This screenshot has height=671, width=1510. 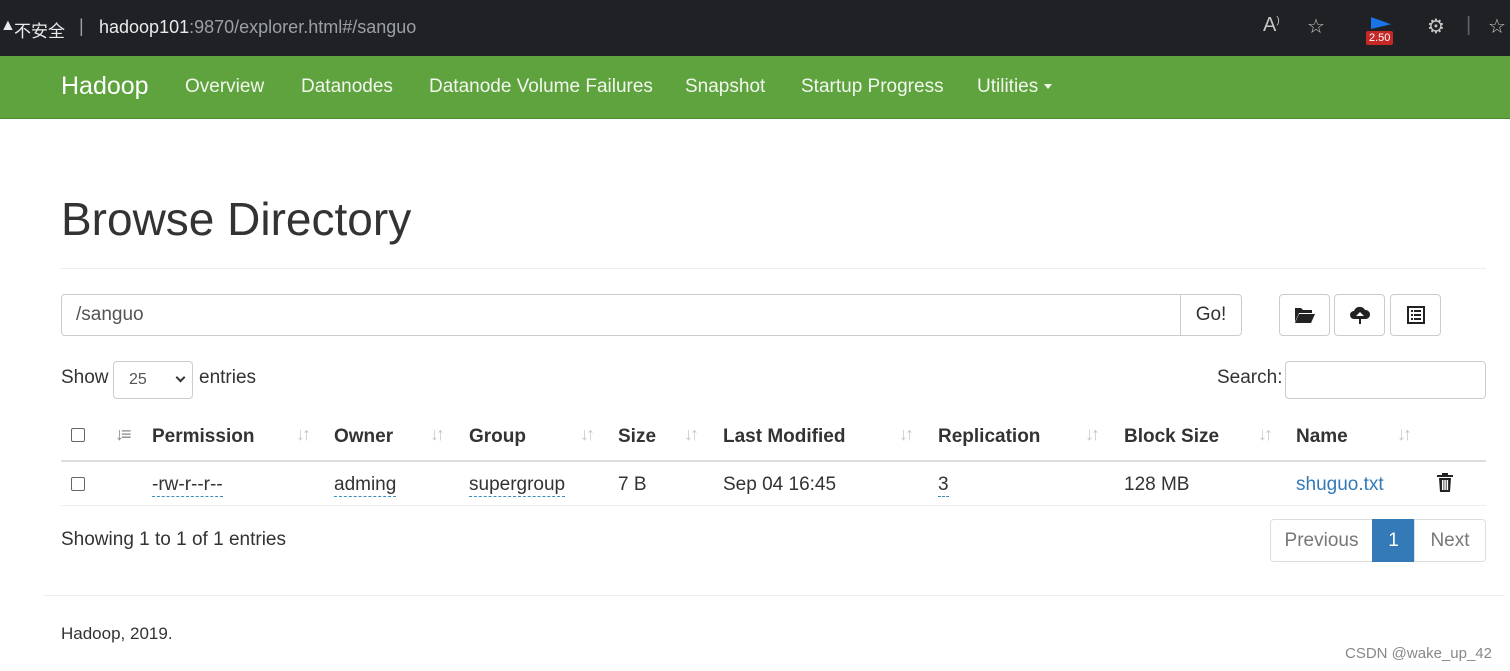 I want to click on url-field: hadoop101:9870/explorer.html#/sanguo, so click(x=257, y=27).